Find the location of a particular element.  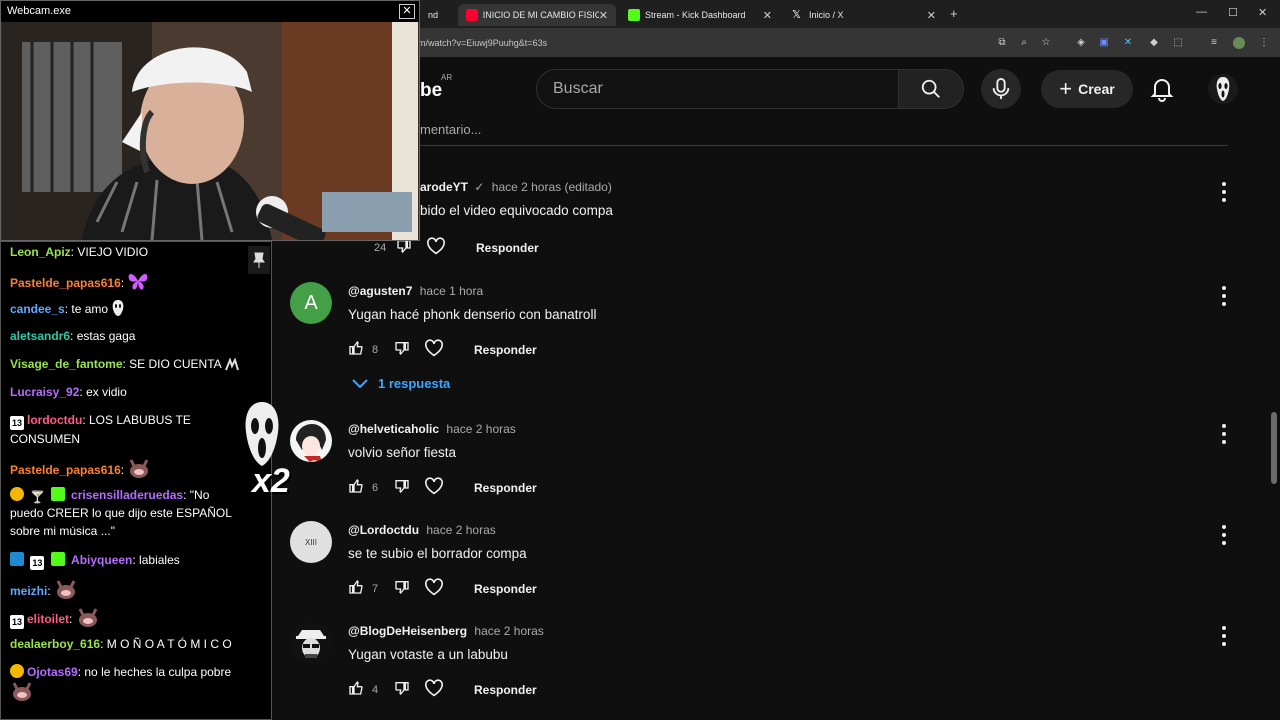

view-replies-button: 1 respuesta is located at coordinates (401, 383).